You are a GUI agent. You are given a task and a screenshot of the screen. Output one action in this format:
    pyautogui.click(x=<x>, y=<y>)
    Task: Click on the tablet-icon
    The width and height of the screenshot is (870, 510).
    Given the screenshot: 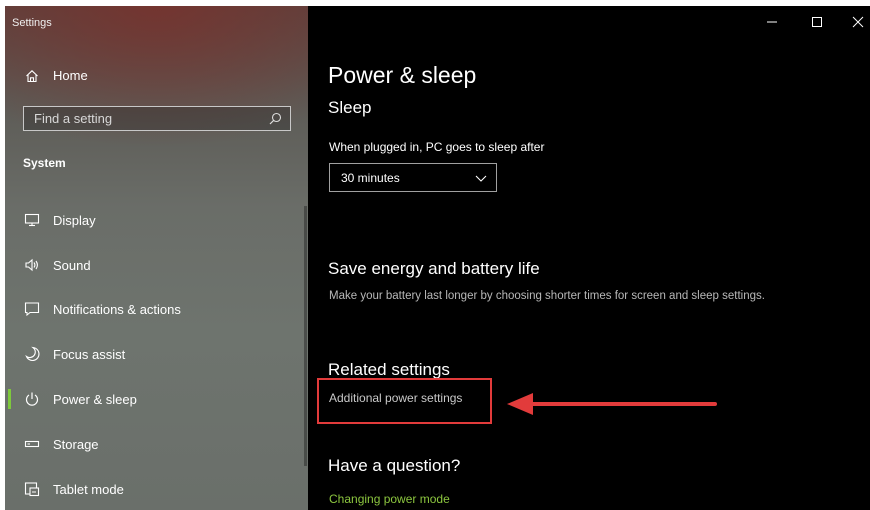 What is the action you would take?
    pyautogui.click(x=32, y=489)
    